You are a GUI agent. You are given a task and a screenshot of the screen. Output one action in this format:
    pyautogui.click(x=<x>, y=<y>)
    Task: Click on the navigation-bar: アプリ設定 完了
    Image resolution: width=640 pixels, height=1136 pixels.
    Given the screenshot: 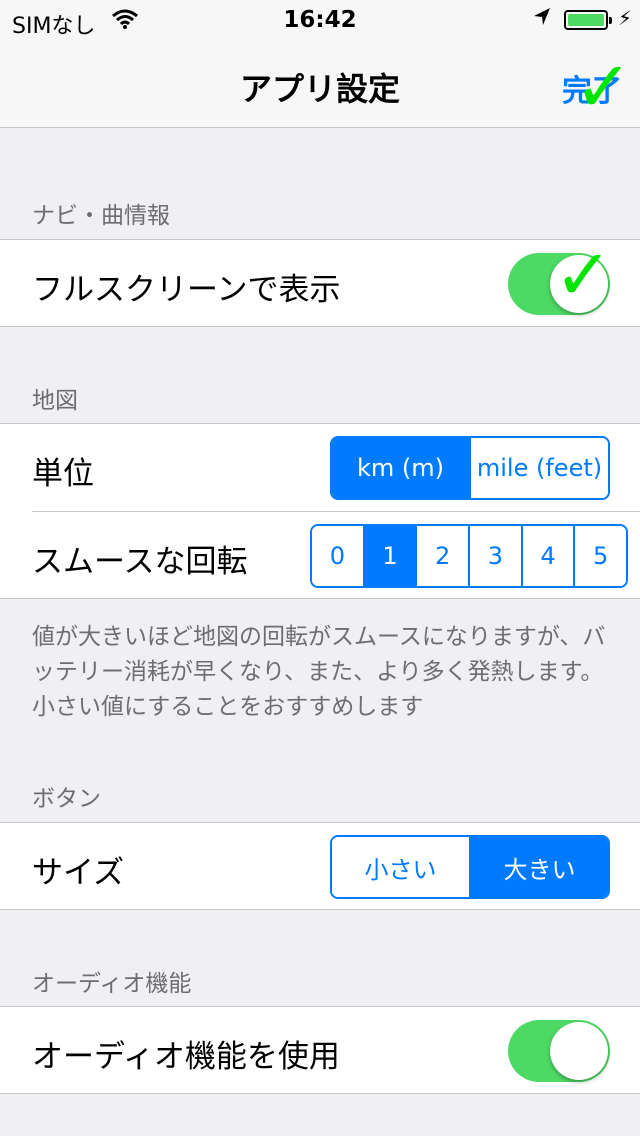 What is the action you would take?
    pyautogui.click(x=320, y=84)
    